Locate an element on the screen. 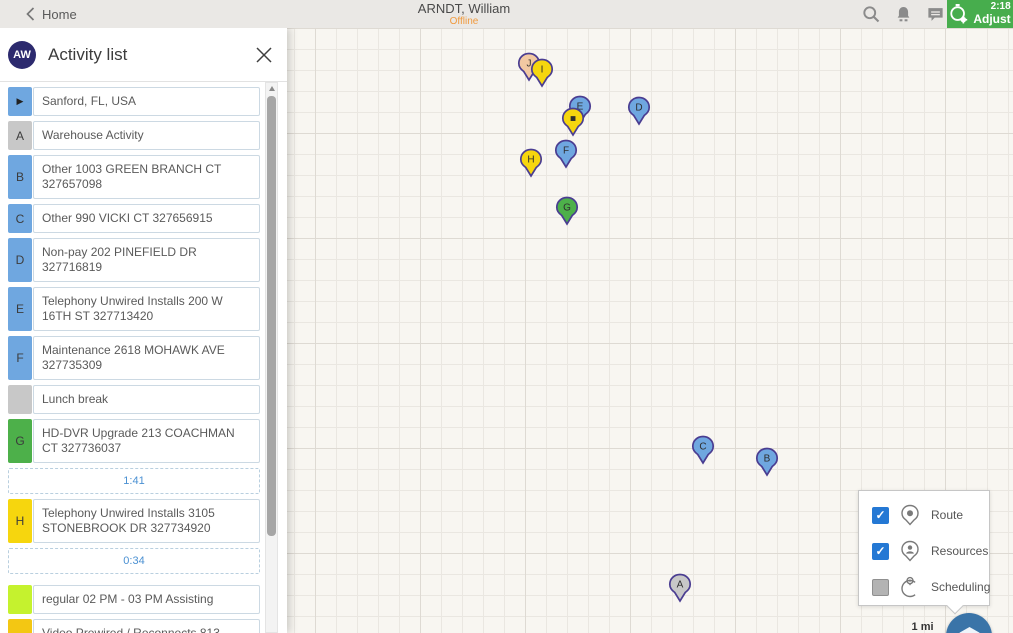 The image size is (1013, 633). svg-text: A is located at coordinates (680, 585).